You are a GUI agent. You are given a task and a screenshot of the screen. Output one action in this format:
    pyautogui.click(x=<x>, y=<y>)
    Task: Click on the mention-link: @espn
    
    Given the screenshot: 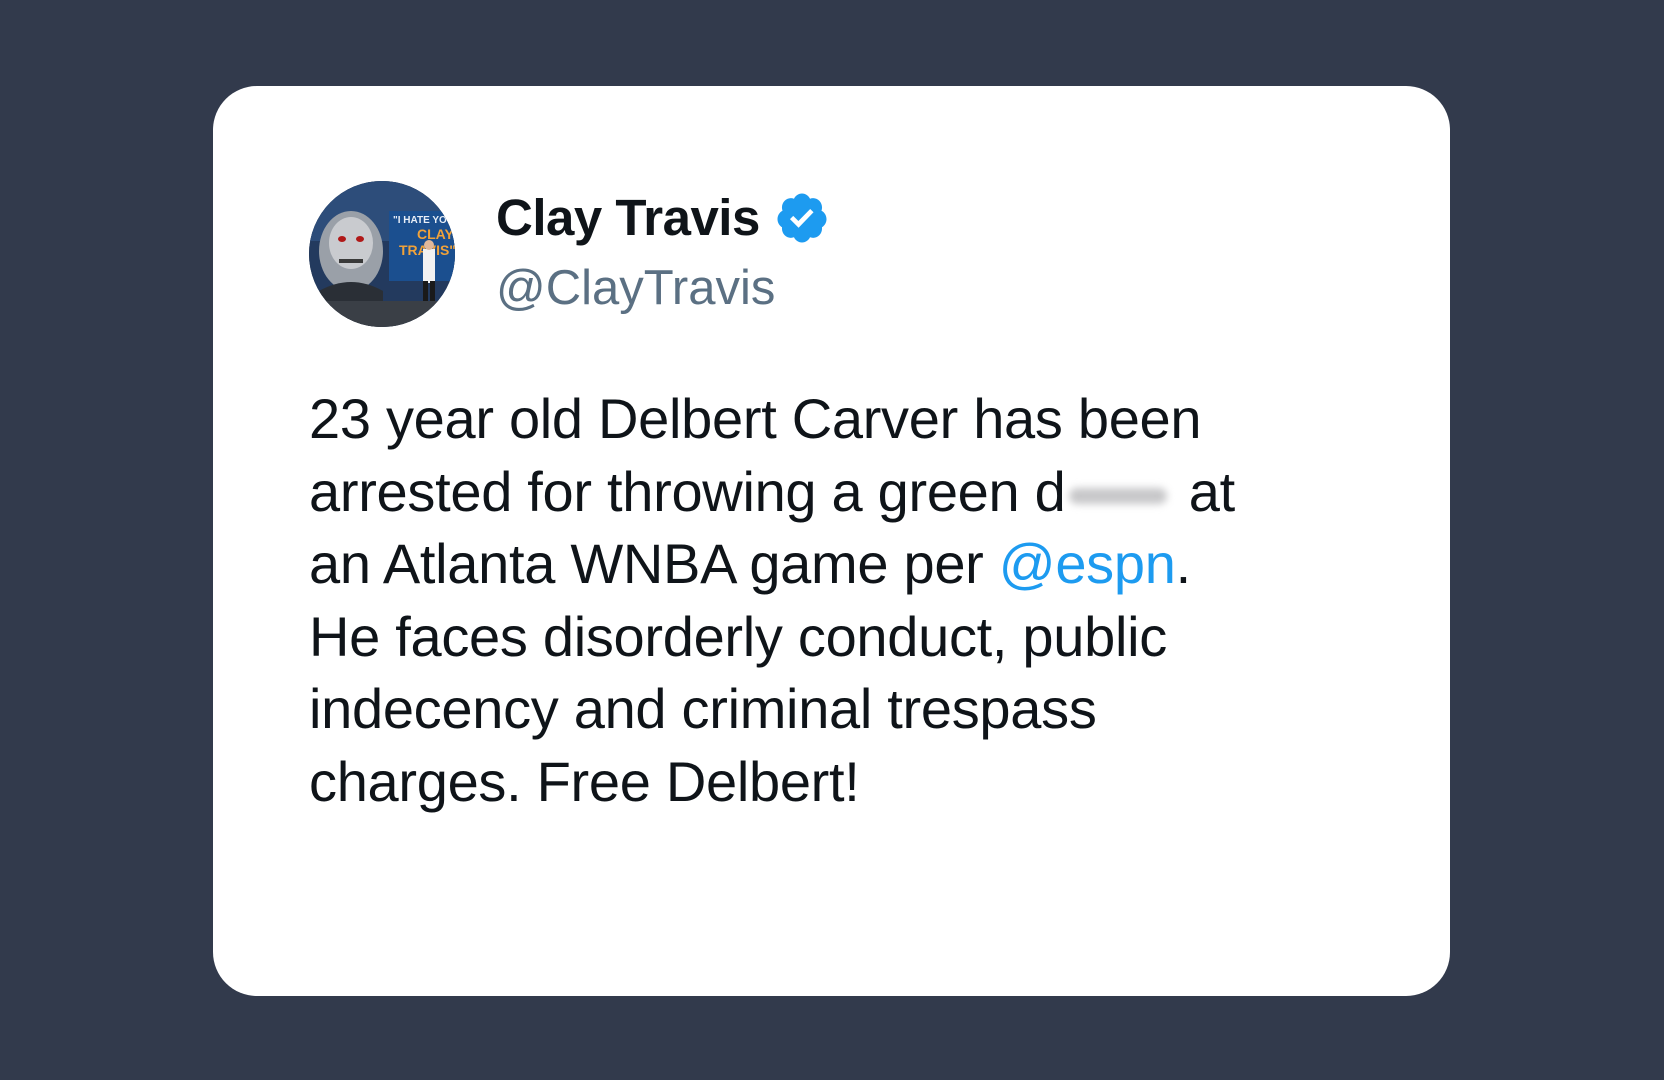 What is the action you would take?
    pyautogui.click(x=1087, y=563)
    